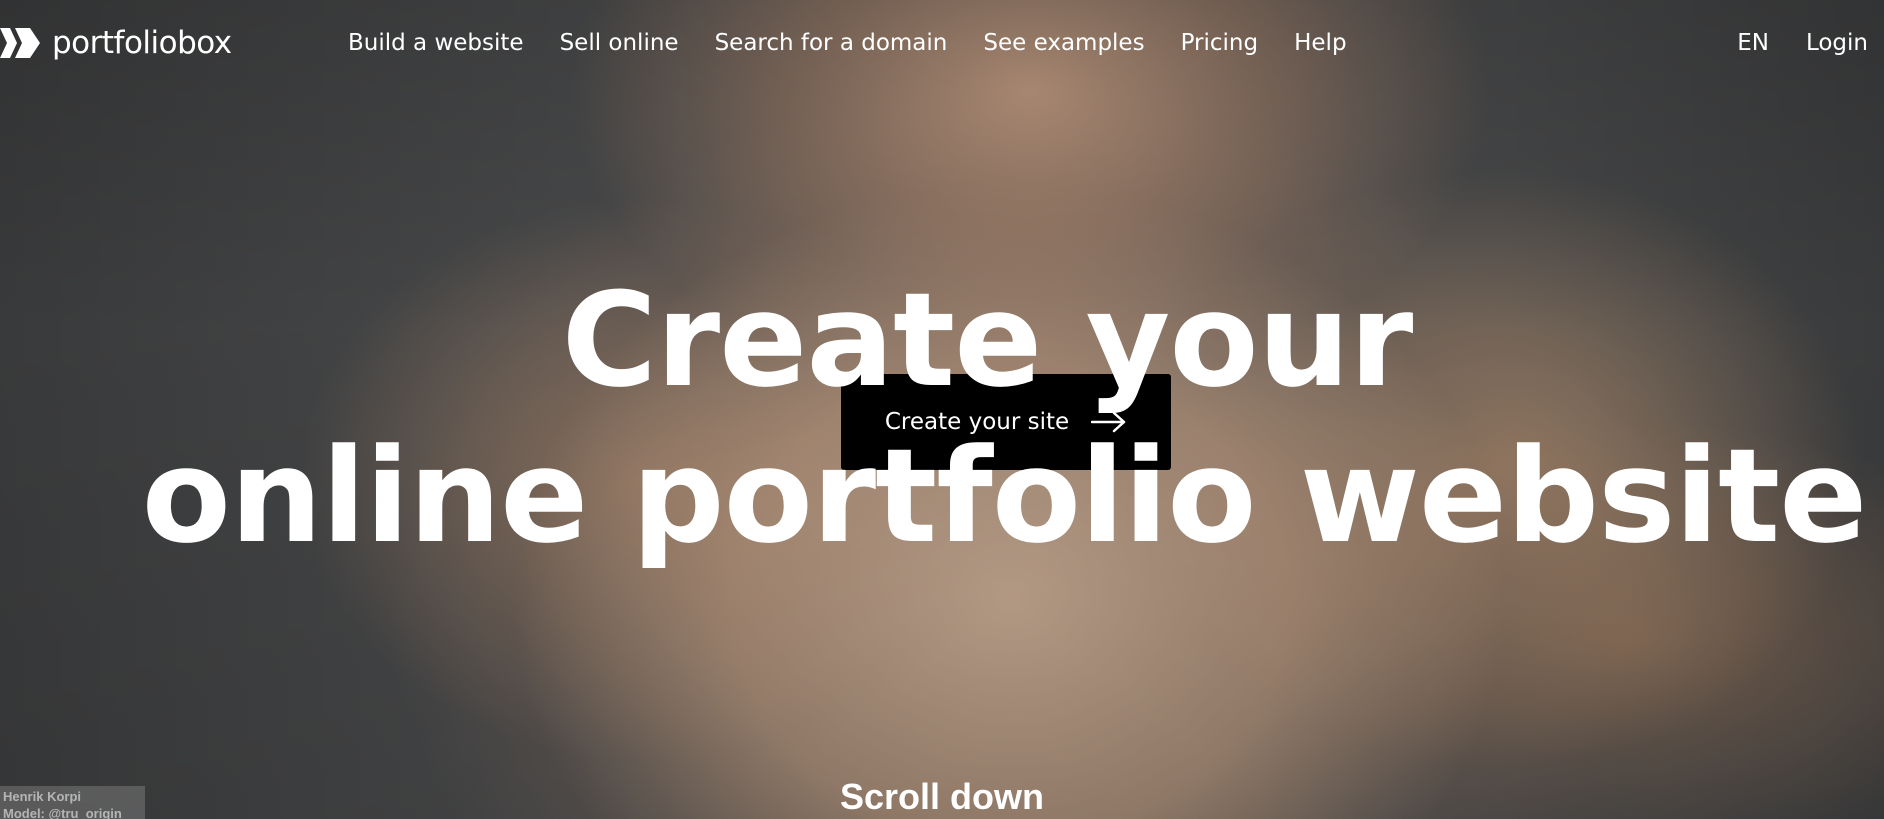  What do you see at coordinates (1108, 422) in the screenshot?
I see `arrow-right-icon` at bounding box center [1108, 422].